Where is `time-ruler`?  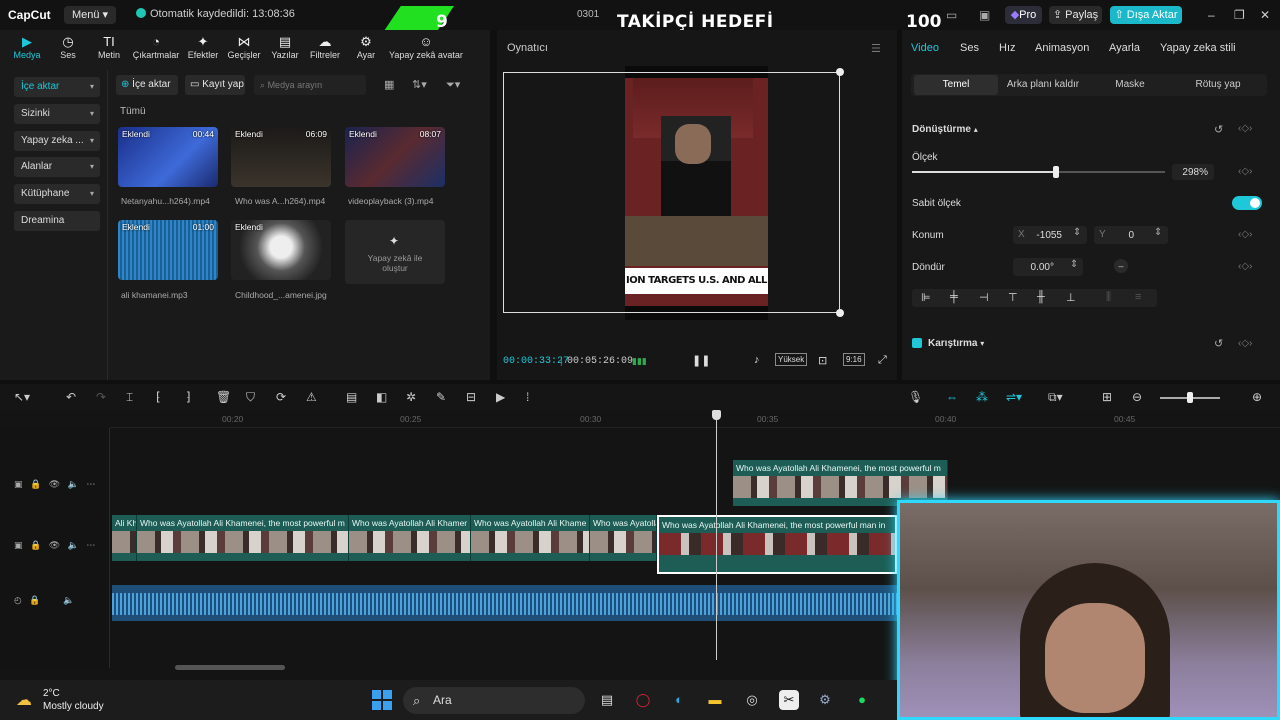
time-ruler is located at coordinates (695, 419).